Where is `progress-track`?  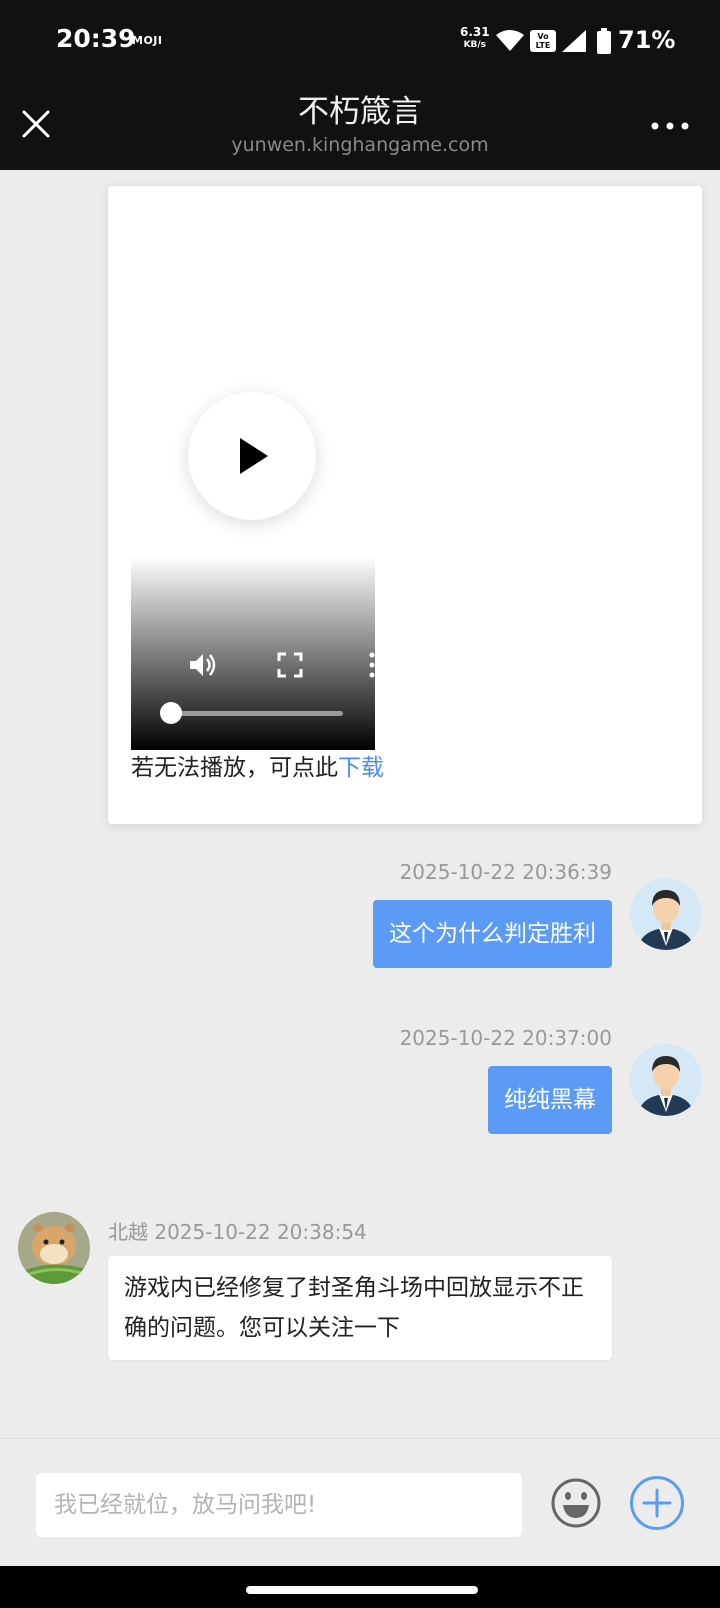 progress-track is located at coordinates (257, 713).